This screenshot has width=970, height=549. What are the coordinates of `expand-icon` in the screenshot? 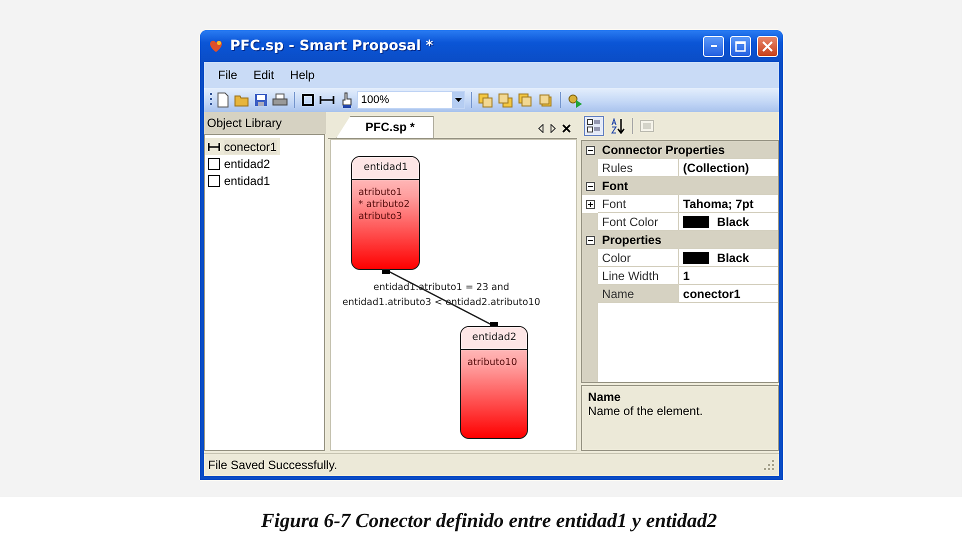 It's located at (590, 204).